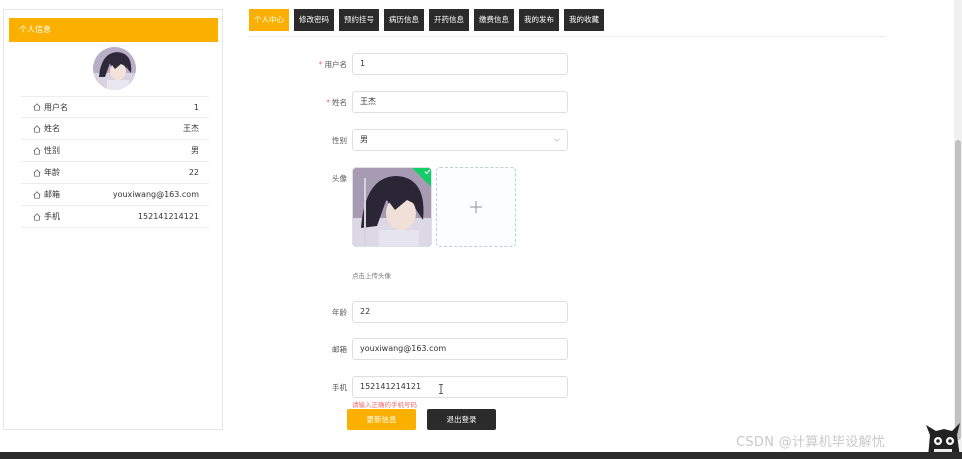 The height and width of the screenshot is (459, 962). Describe the element at coordinates (359, 20) in the screenshot. I see `tab-appointment: 预约挂号` at that location.